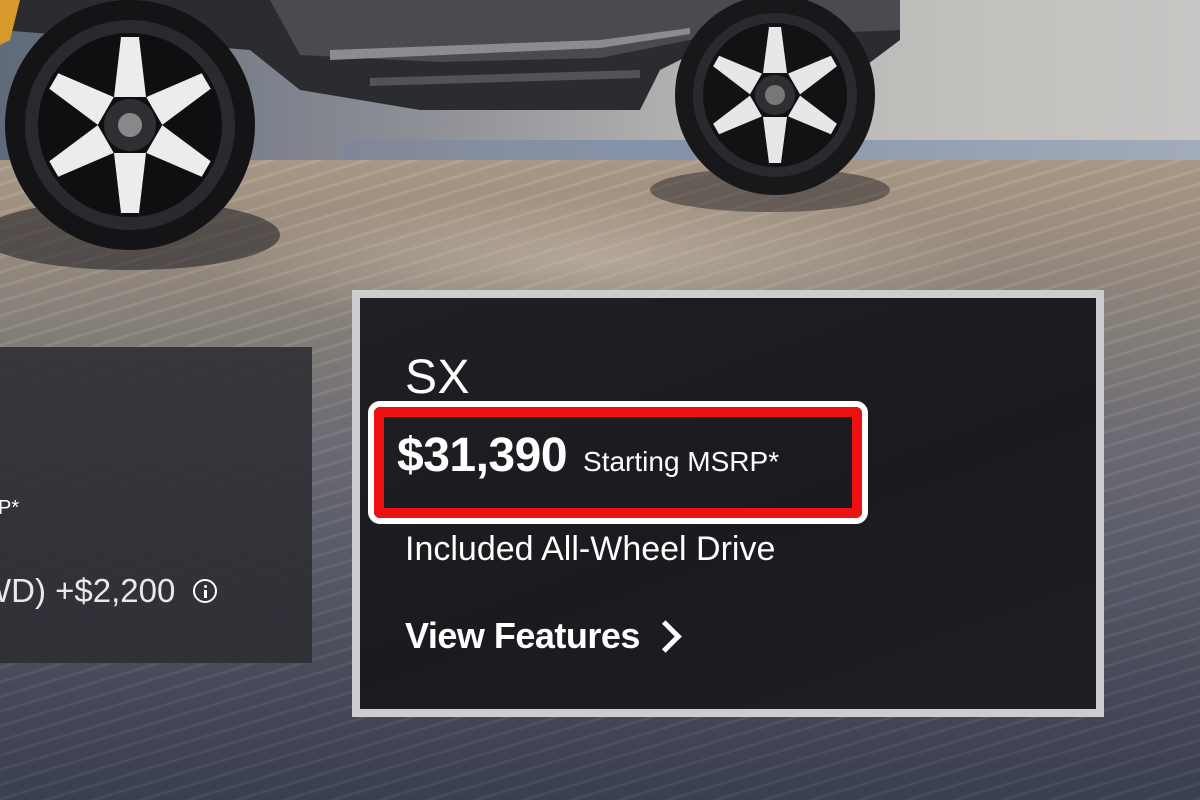 Image resolution: width=1200 pixels, height=800 pixels. I want to click on adjacent-trim-card: P* WD) +$2,200, so click(156, 505).